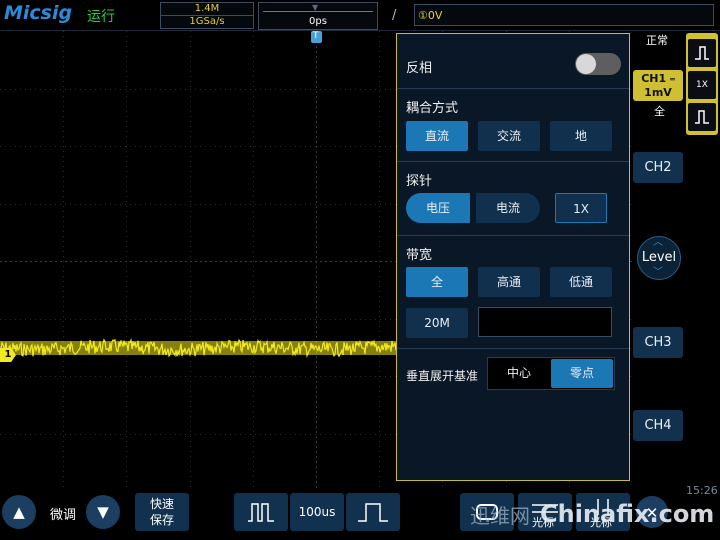 This screenshot has height=540, width=720. What do you see at coordinates (103, 512) in the screenshot?
I see `arrow-down-icon: ▼` at bounding box center [103, 512].